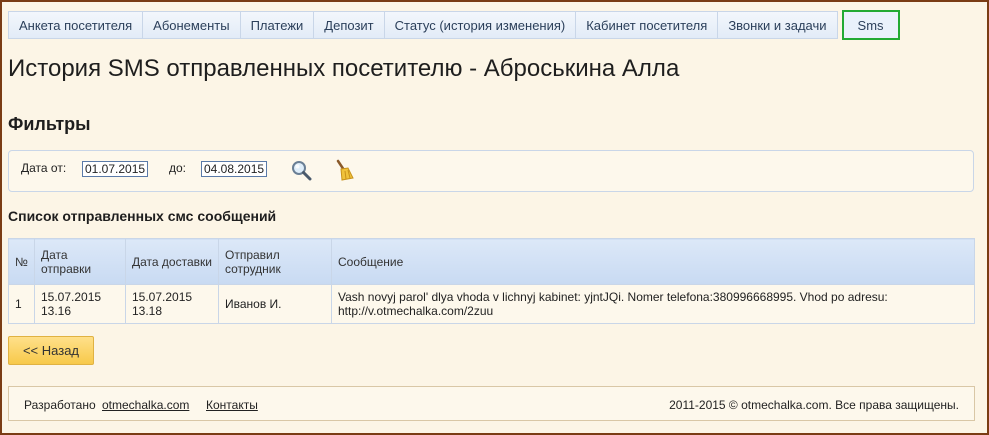  I want to click on sms-list-heading: Список отправленных смс сообщений, so click(142, 216).